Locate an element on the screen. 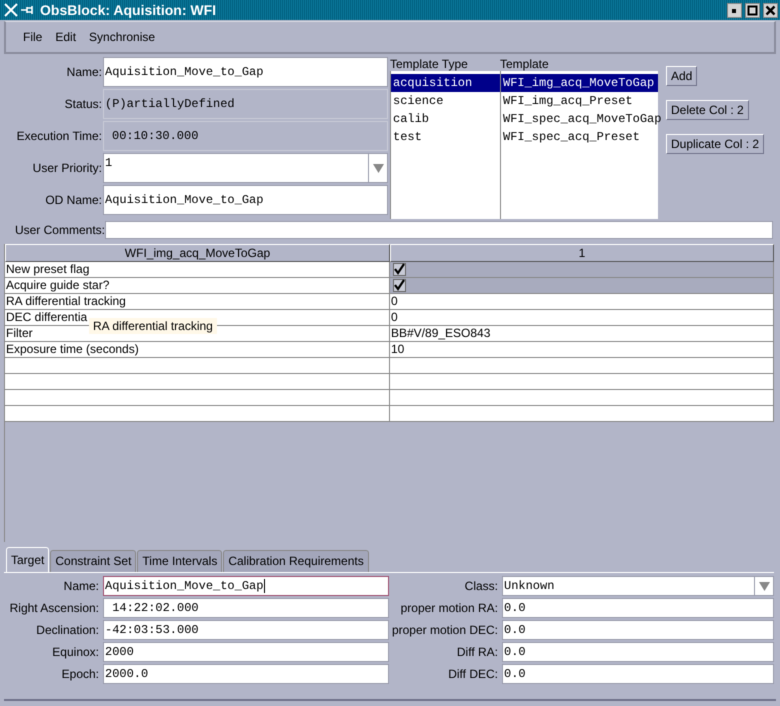 This screenshot has width=780, height=706. od-name-field: Aquisition_Move_to_Gap is located at coordinates (245, 200).